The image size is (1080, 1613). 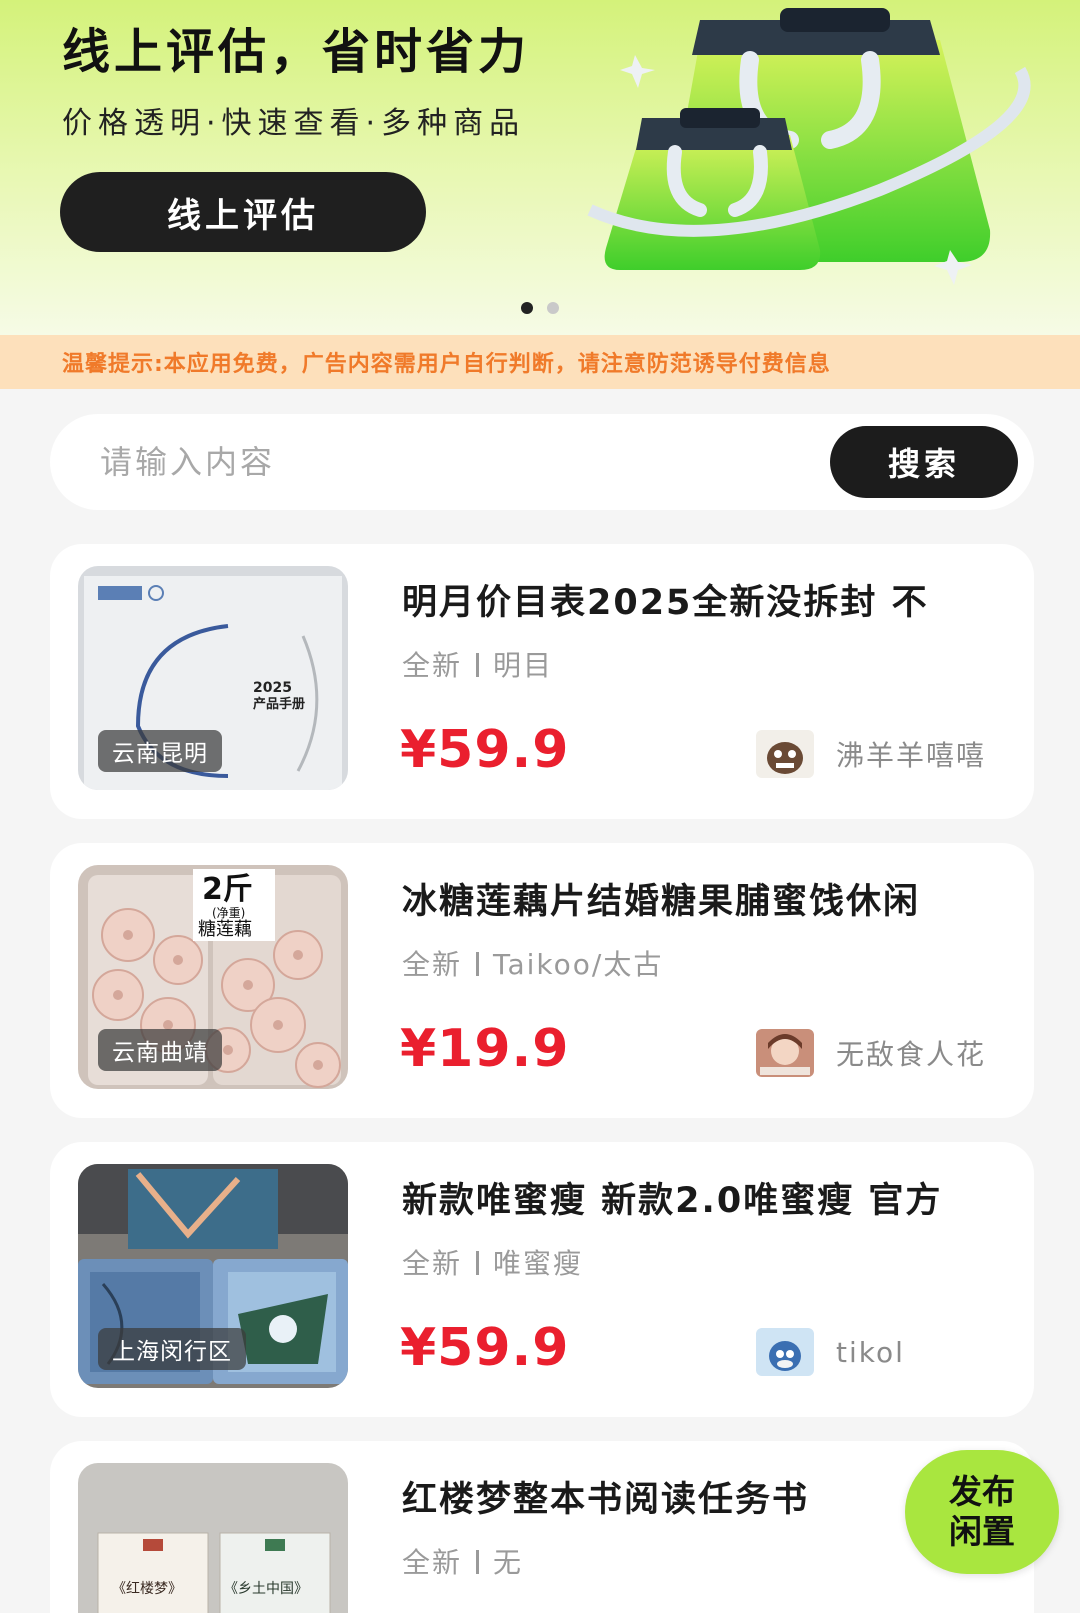 I want to click on carousel-indicator, so click(x=540, y=308).